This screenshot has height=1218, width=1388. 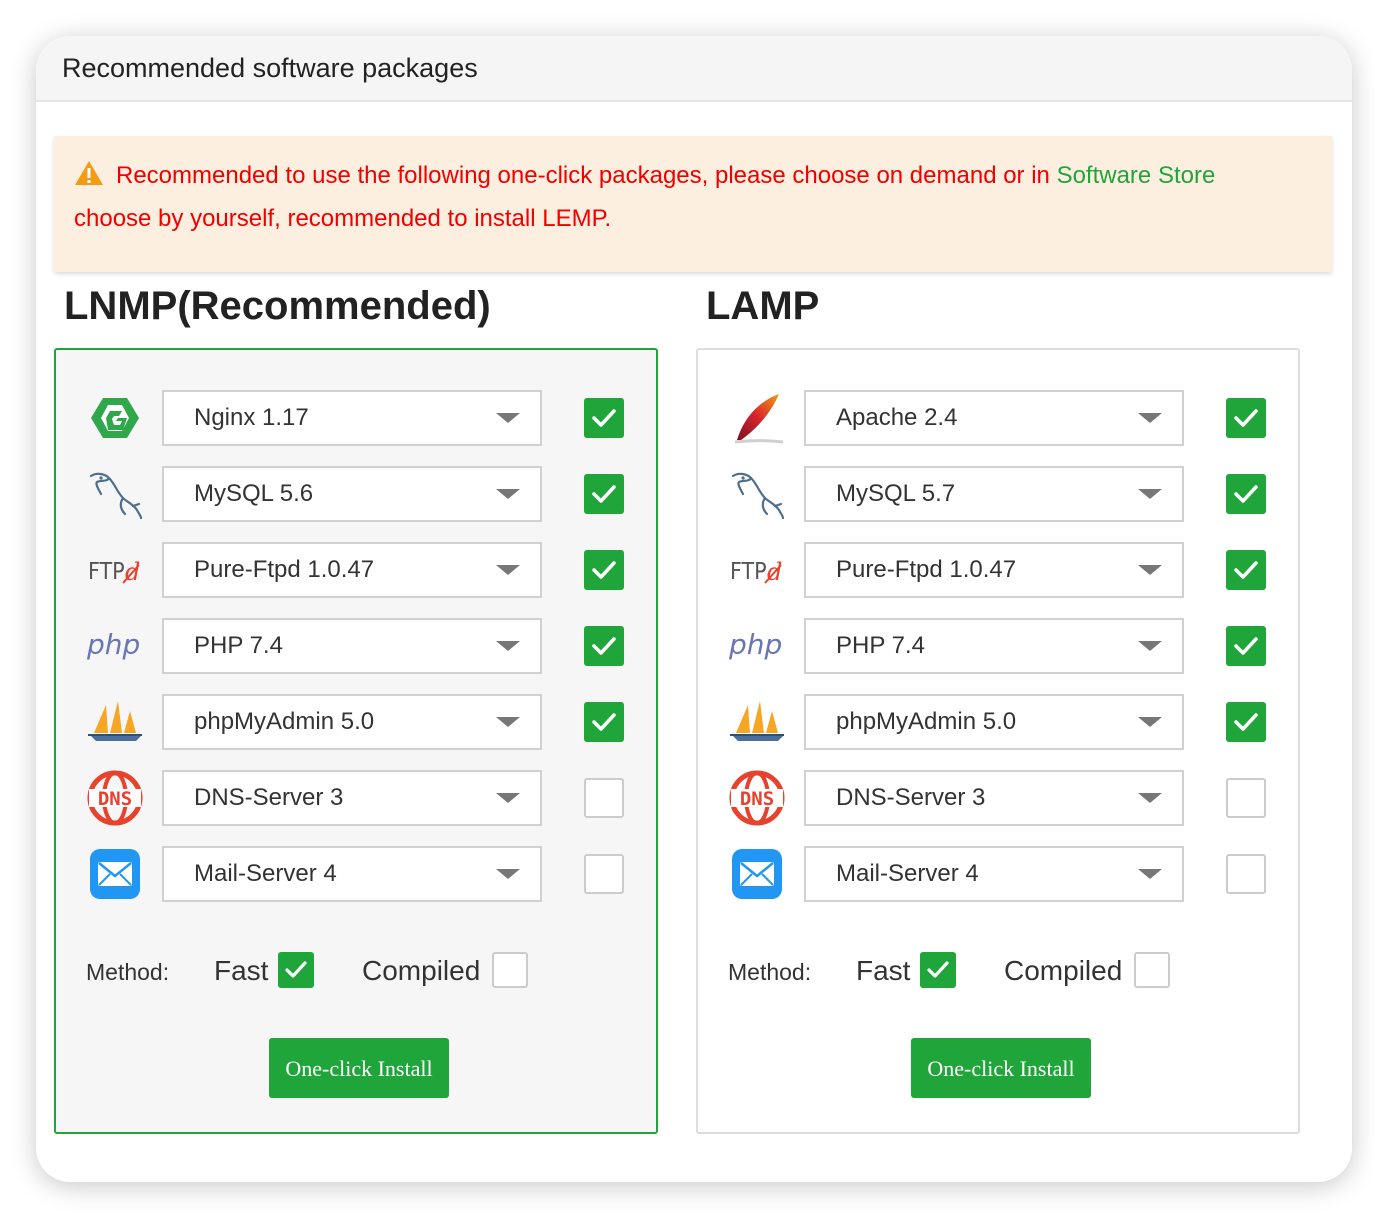 What do you see at coordinates (897, 417) in the screenshot?
I see `version-select-value: Apache 2.4` at bounding box center [897, 417].